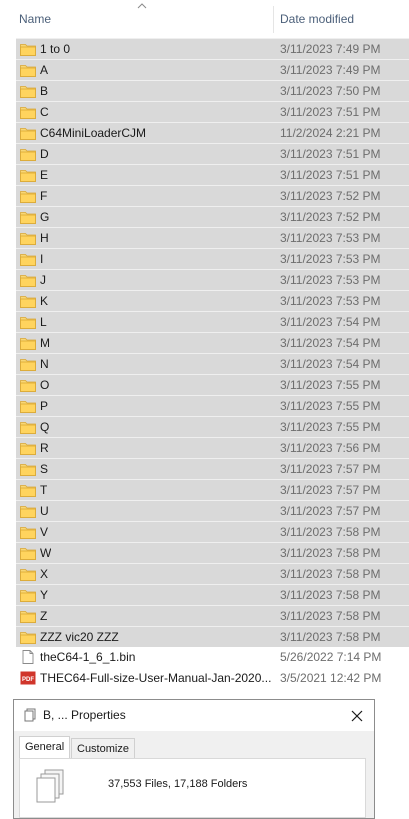 The width and height of the screenshot is (409, 819). Describe the element at coordinates (212, 300) in the screenshot. I see `list-item: K 3/11/2023 7:53 PM` at that location.